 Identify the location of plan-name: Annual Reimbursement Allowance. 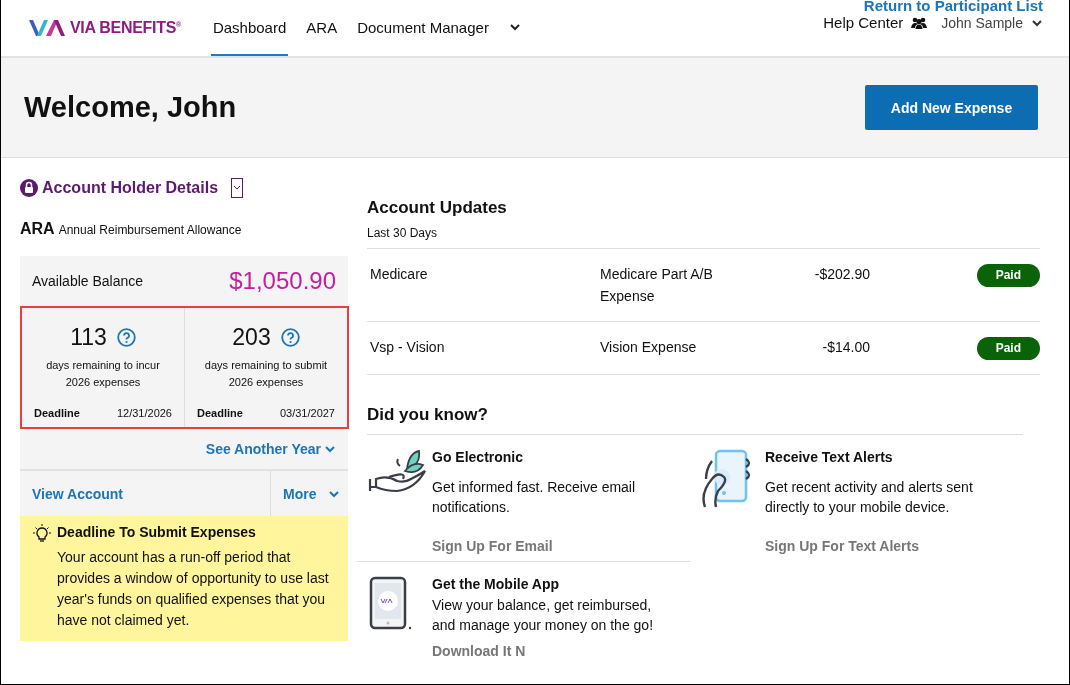
(150, 230).